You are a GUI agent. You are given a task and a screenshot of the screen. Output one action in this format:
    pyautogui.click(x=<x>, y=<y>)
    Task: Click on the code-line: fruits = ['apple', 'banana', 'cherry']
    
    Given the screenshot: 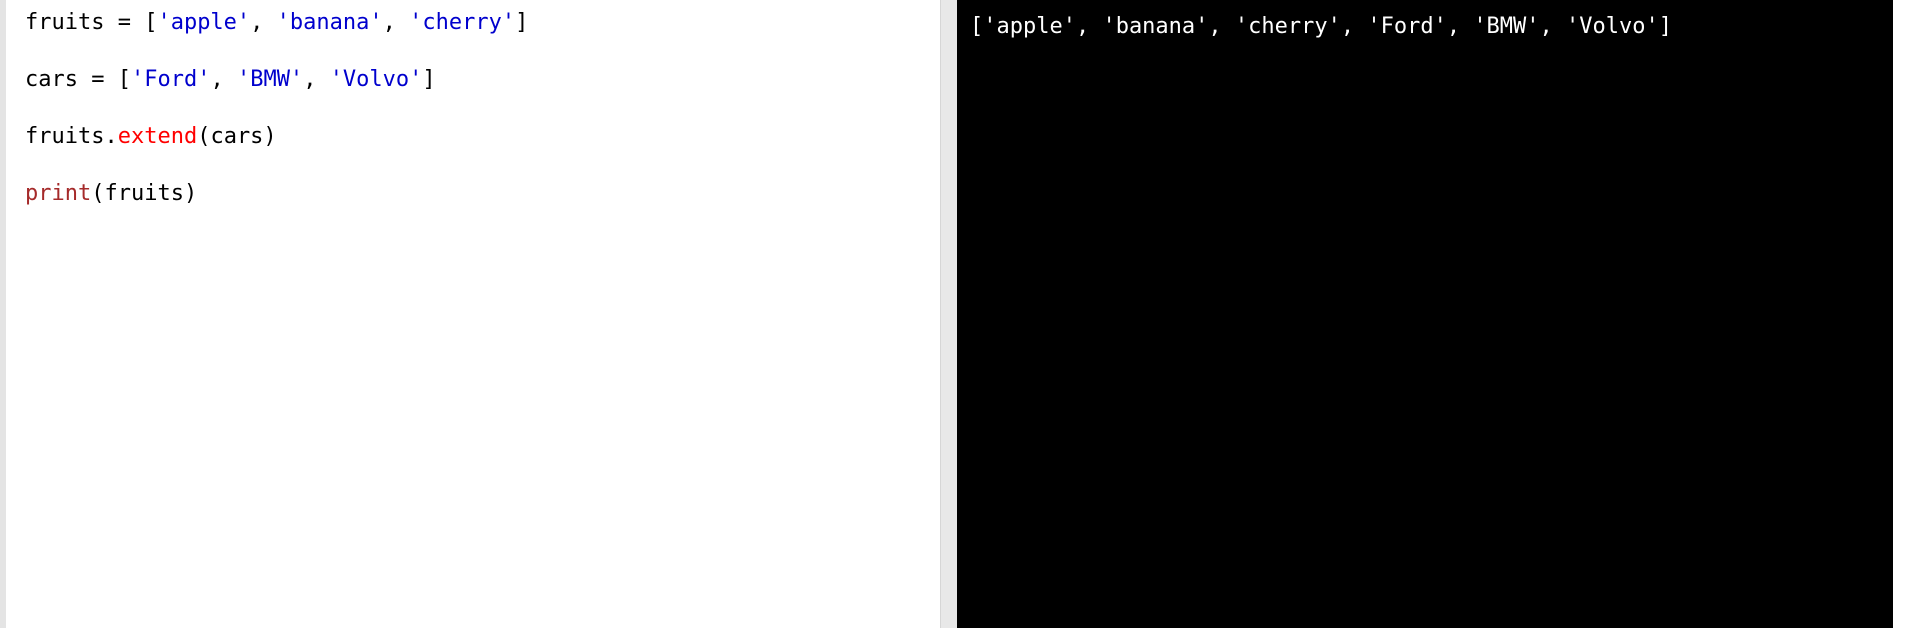 What is the action you would take?
    pyautogui.click(x=276, y=23)
    